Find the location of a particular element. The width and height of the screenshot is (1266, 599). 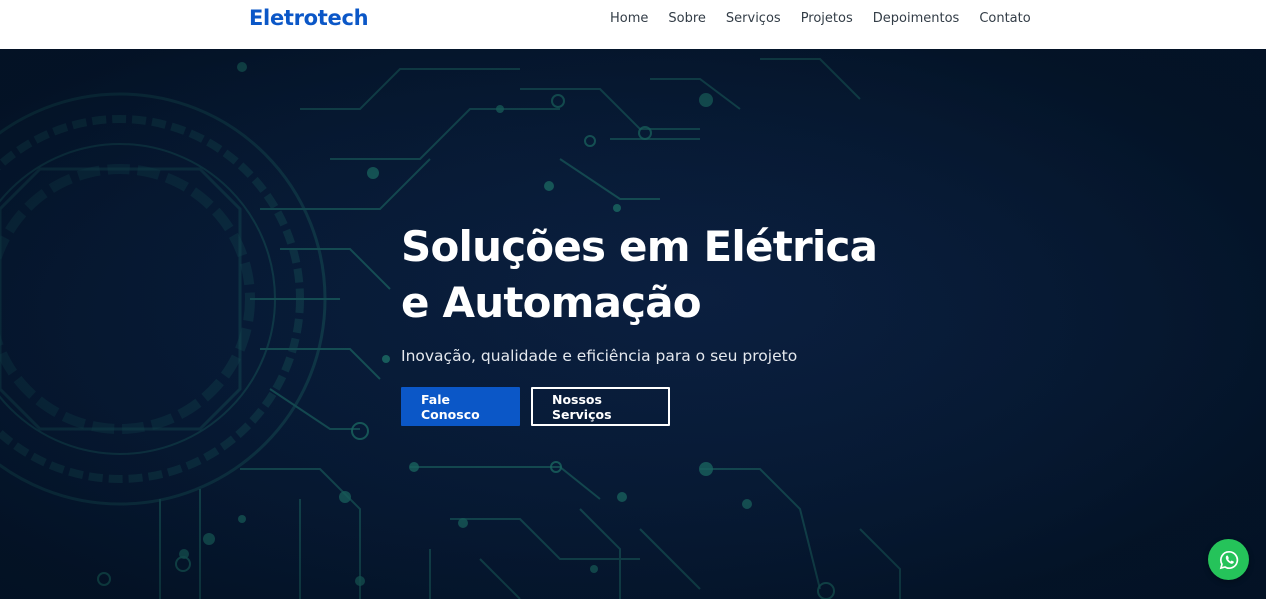

nav-link-contato: Contato is located at coordinates (1004, 19).